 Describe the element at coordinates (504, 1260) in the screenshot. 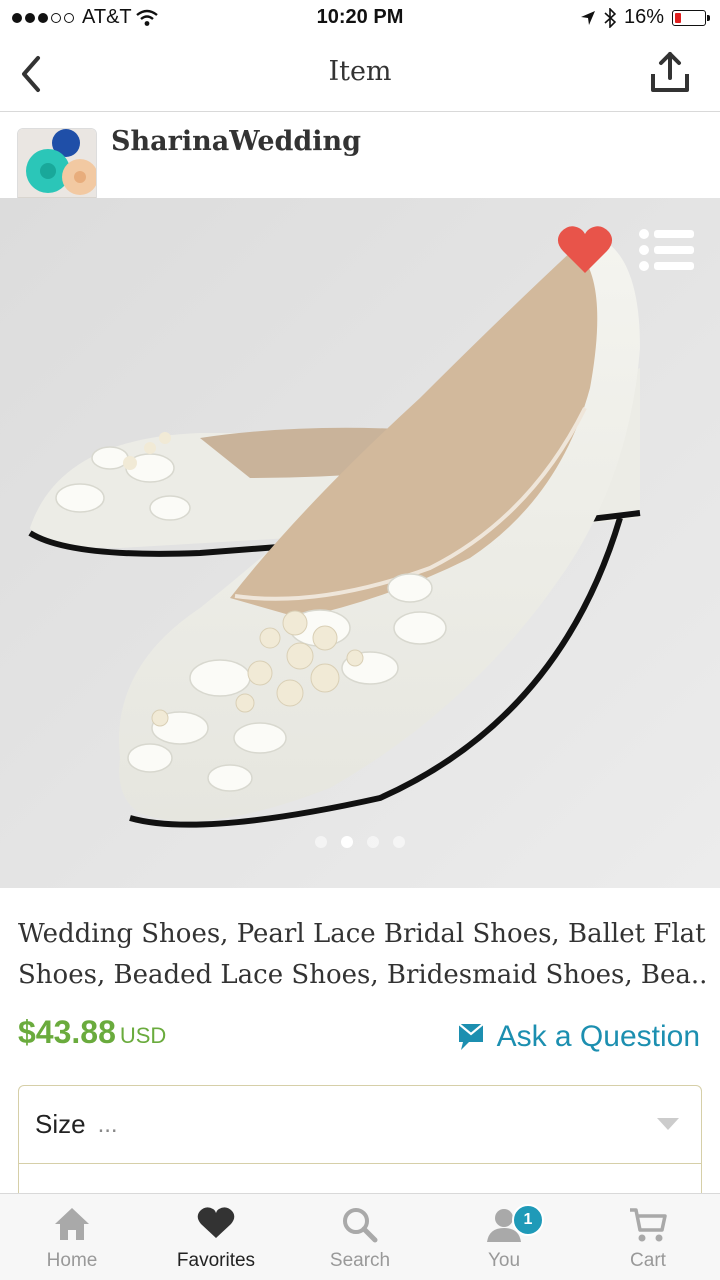

I see `tab-you-label: You` at that location.